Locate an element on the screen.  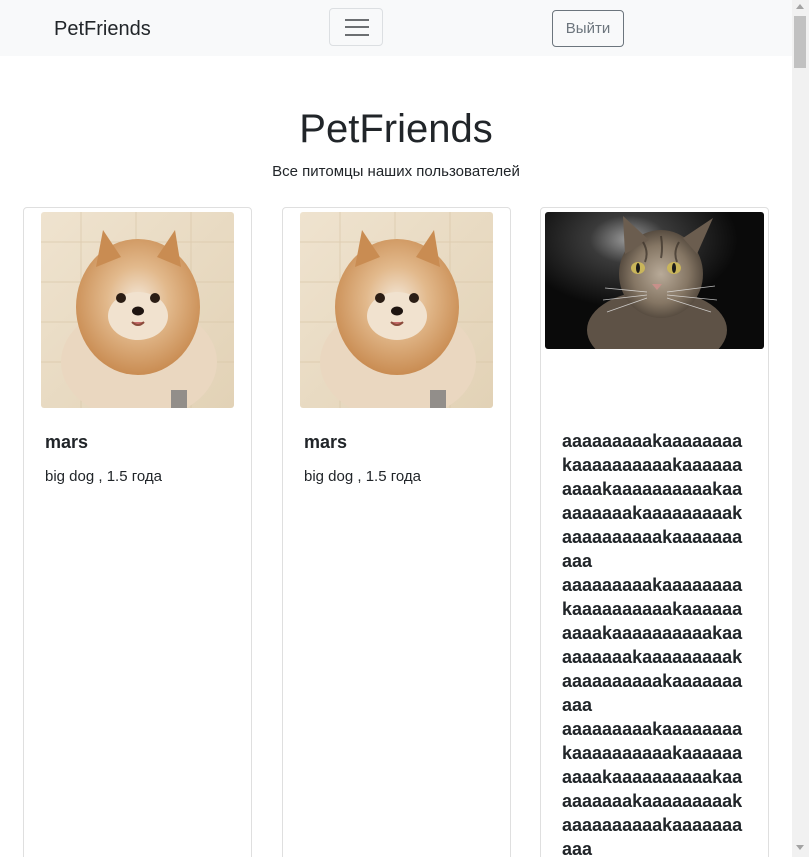
scroll-up-arrow-icon is located at coordinates (800, 6).